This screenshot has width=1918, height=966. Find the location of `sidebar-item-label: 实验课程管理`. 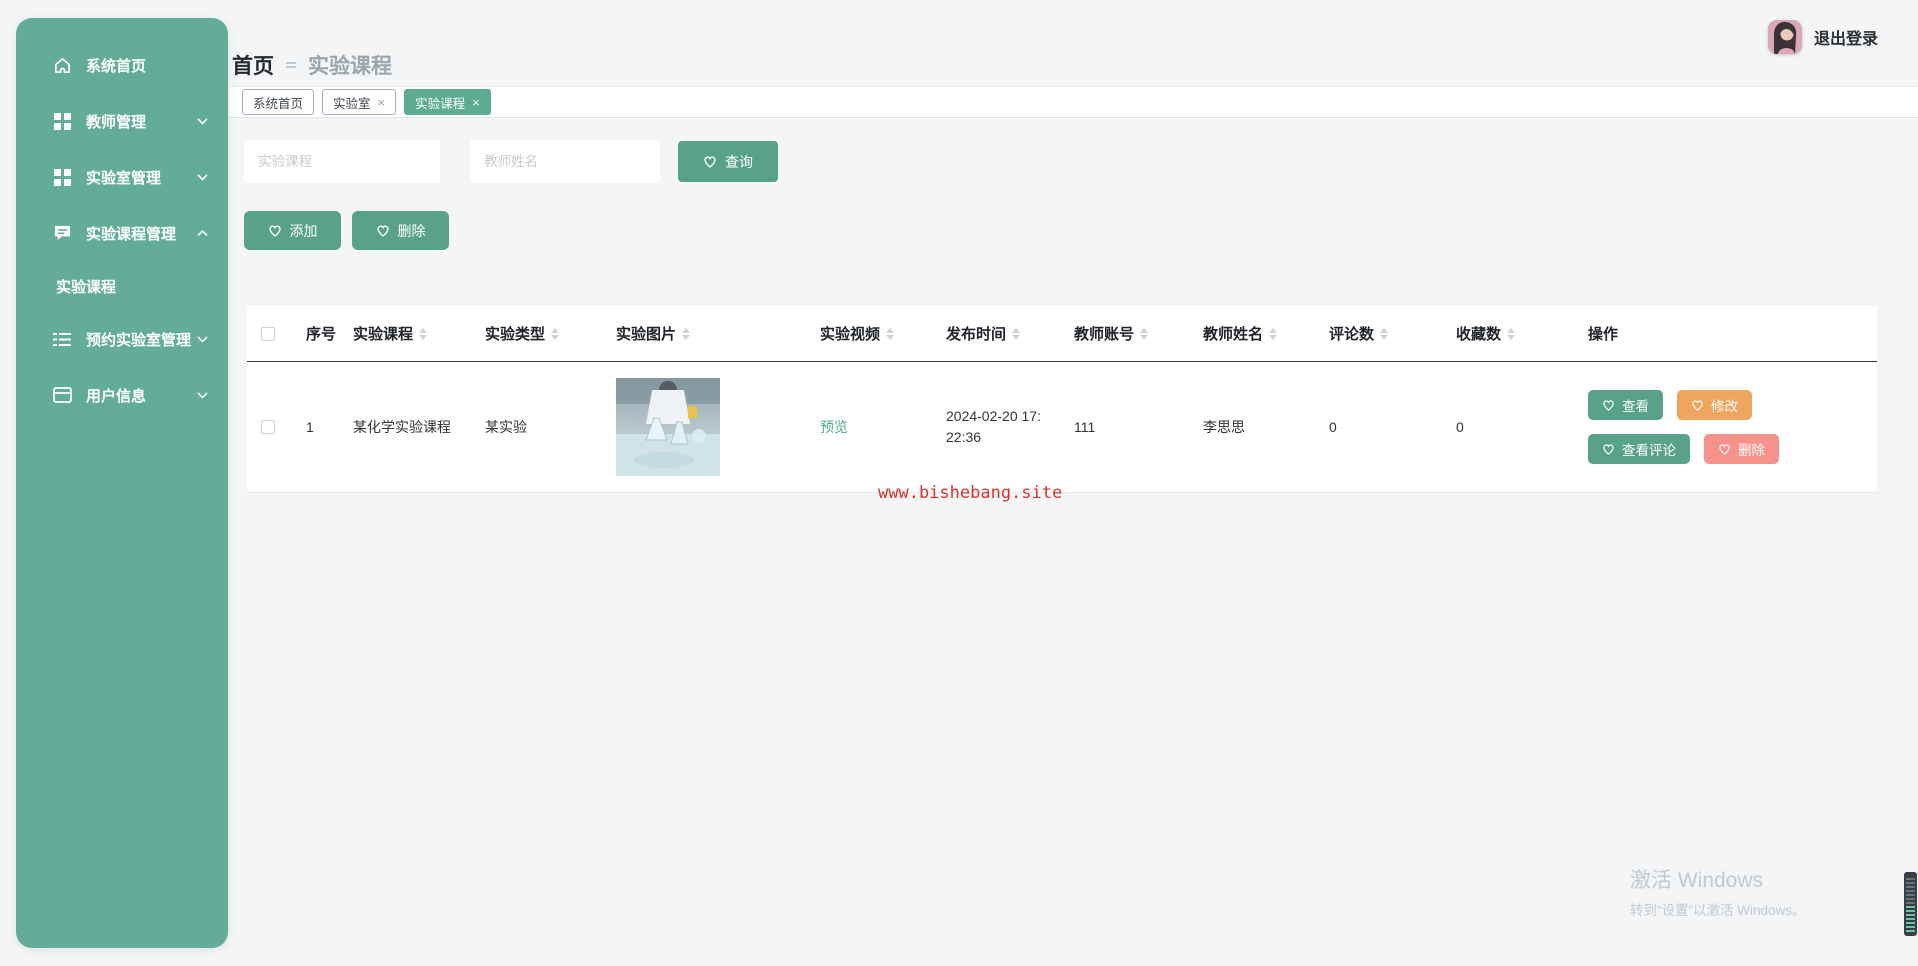

sidebar-item-label: 实验课程管理 is located at coordinates (131, 234).